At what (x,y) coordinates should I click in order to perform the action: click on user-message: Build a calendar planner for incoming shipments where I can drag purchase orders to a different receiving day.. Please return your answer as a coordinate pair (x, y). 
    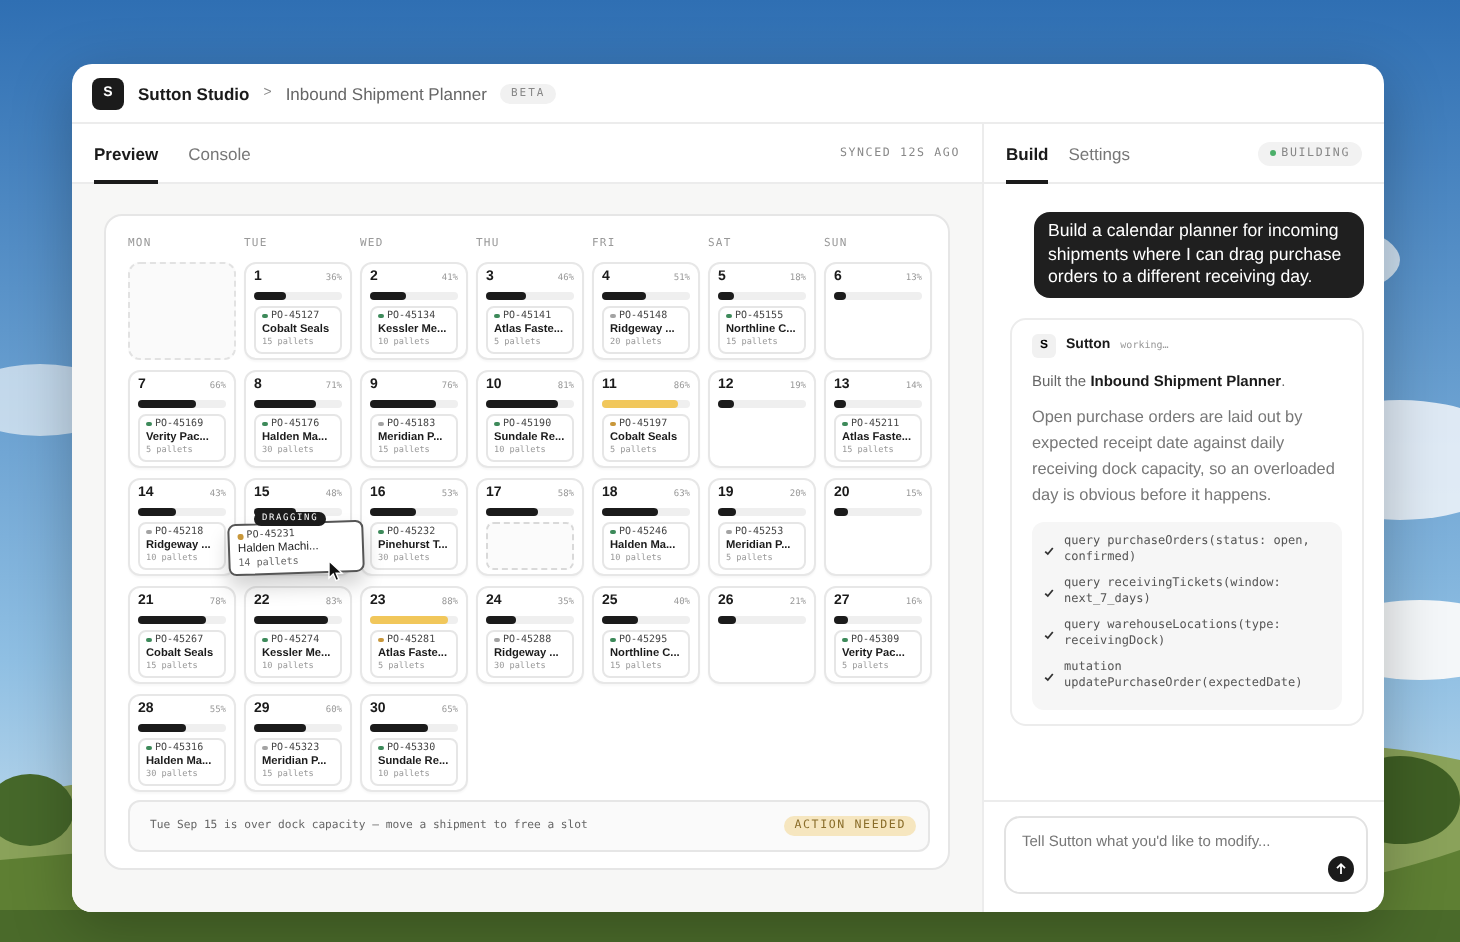
    Looking at the image, I should click on (1199, 254).